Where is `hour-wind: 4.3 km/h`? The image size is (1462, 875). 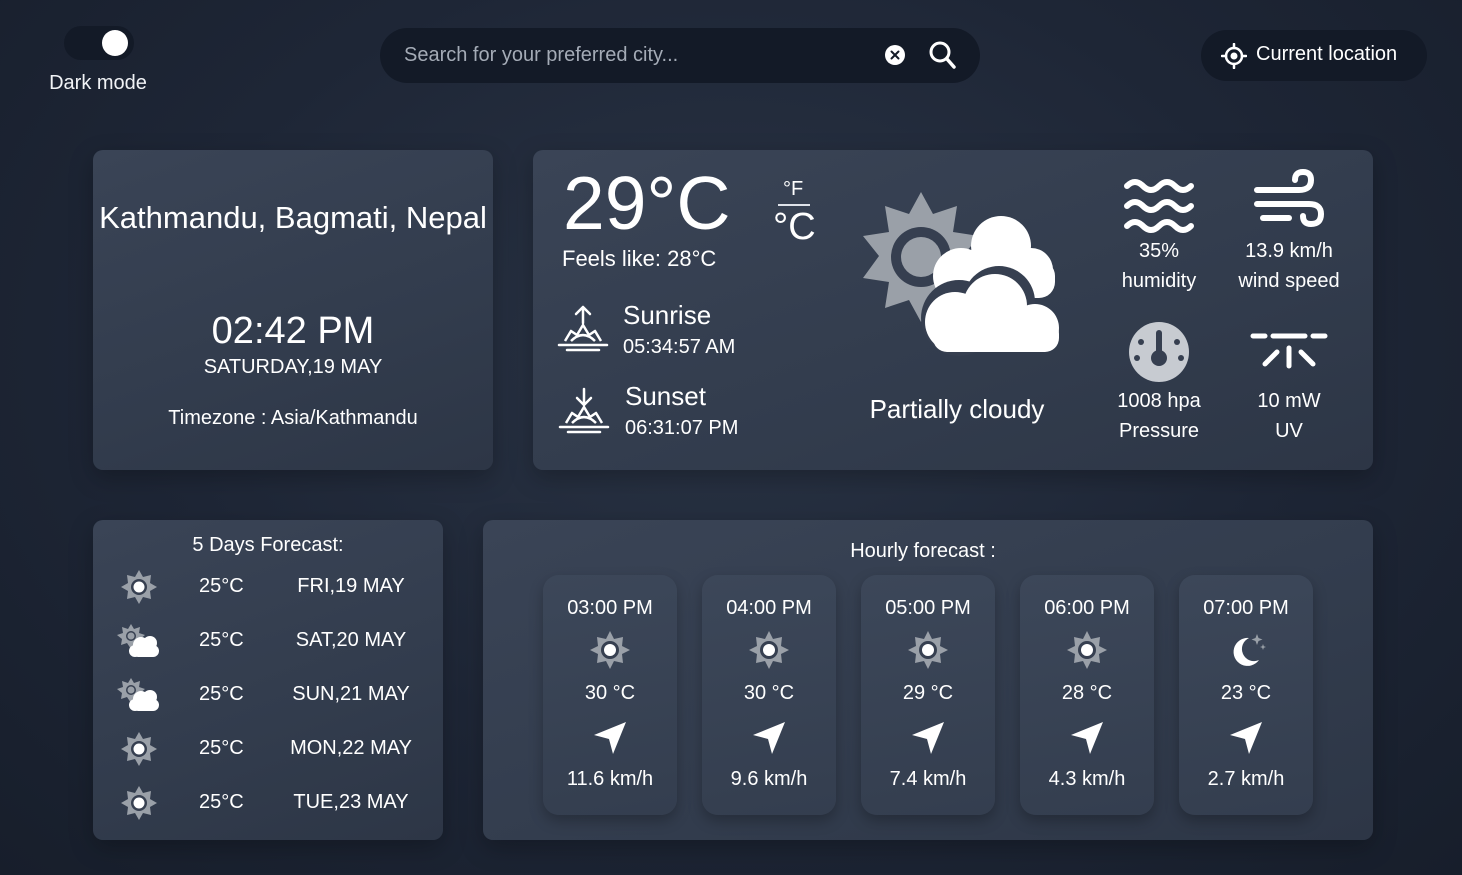
hour-wind: 4.3 km/h is located at coordinates (1087, 779).